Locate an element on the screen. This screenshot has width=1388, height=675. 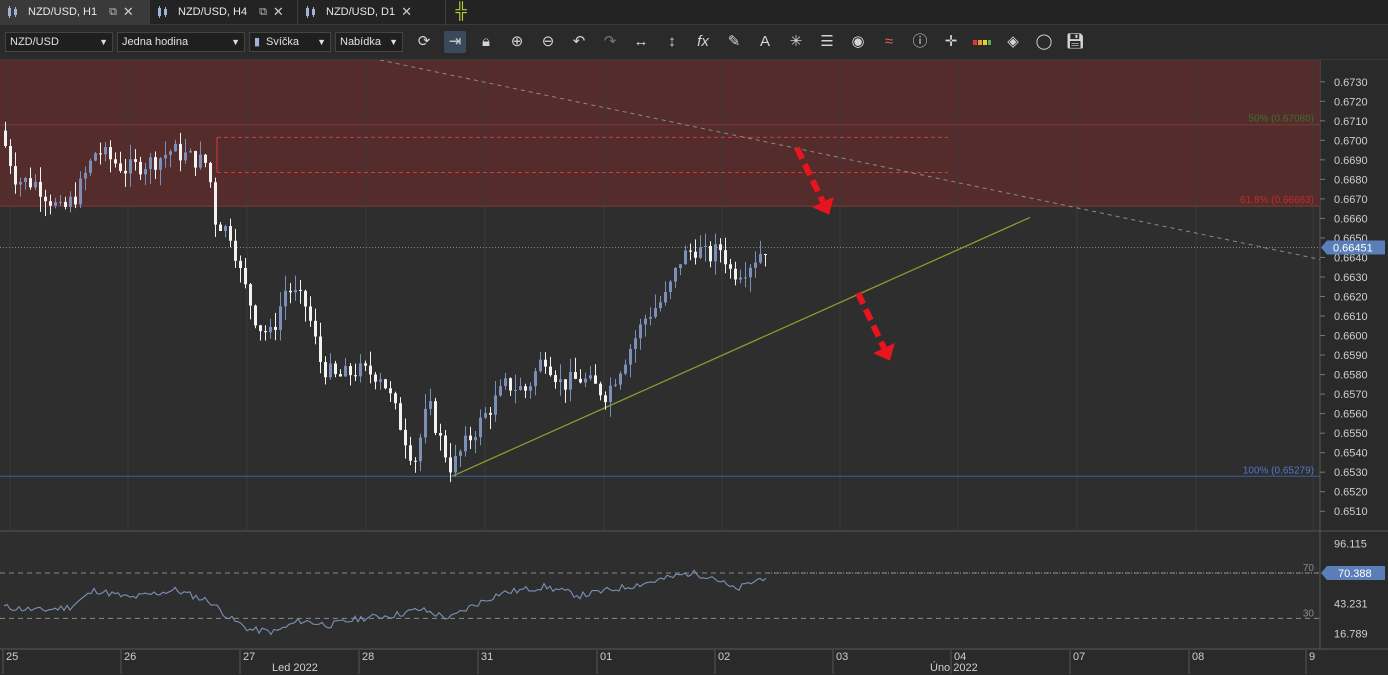
price-type-select: Nabídka ▼ is located at coordinates (369, 42).